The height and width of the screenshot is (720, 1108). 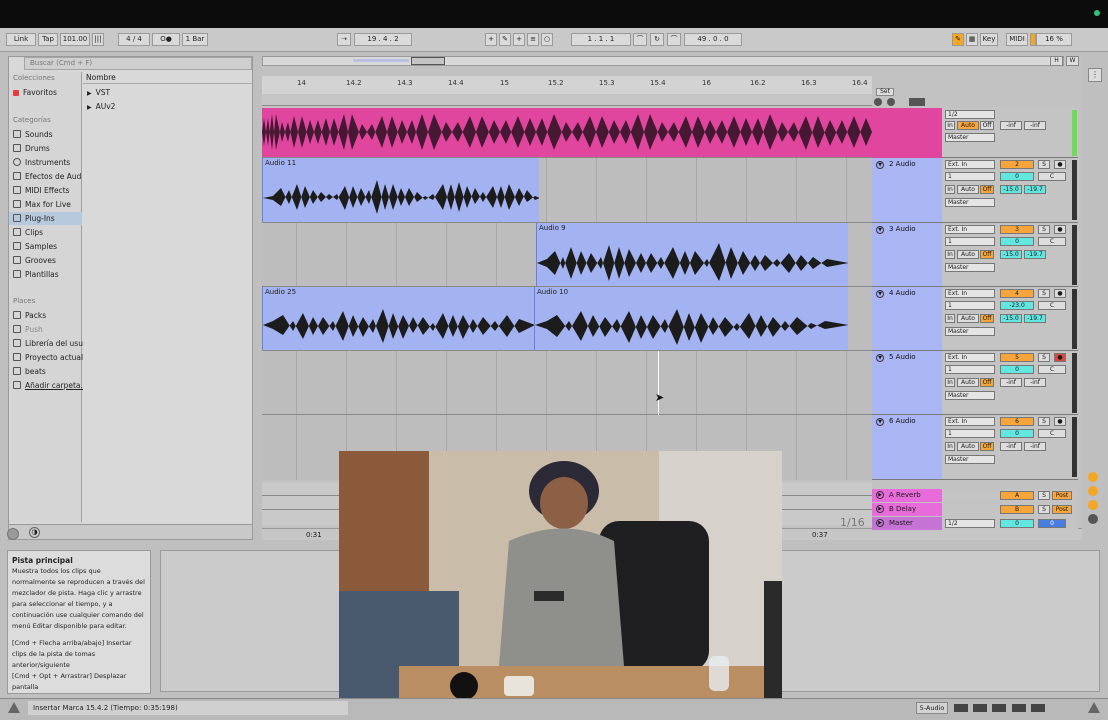 I want to click on session-record-icon: +, so click(x=519, y=39).